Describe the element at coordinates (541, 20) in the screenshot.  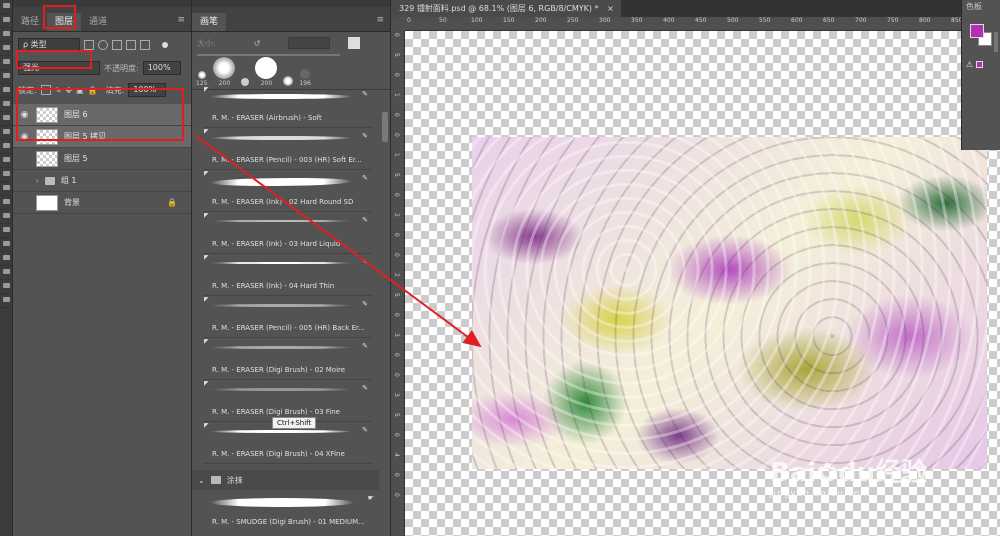
I see `ruler-tick: 200` at that location.